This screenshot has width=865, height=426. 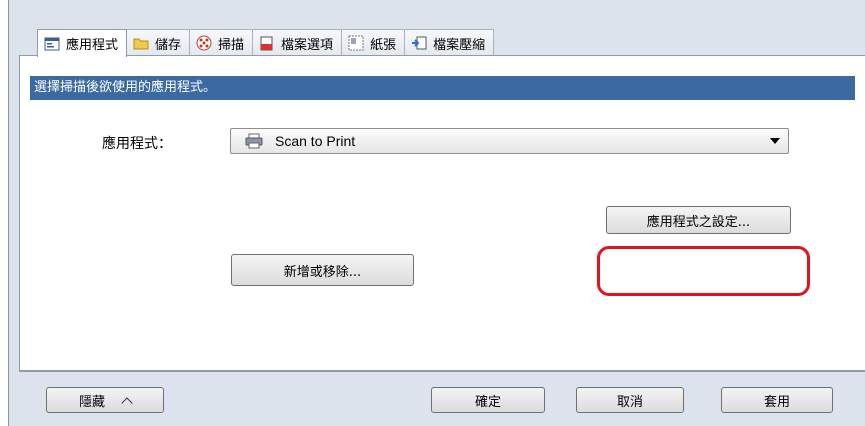 I want to click on highlight-outline, so click(x=703, y=271).